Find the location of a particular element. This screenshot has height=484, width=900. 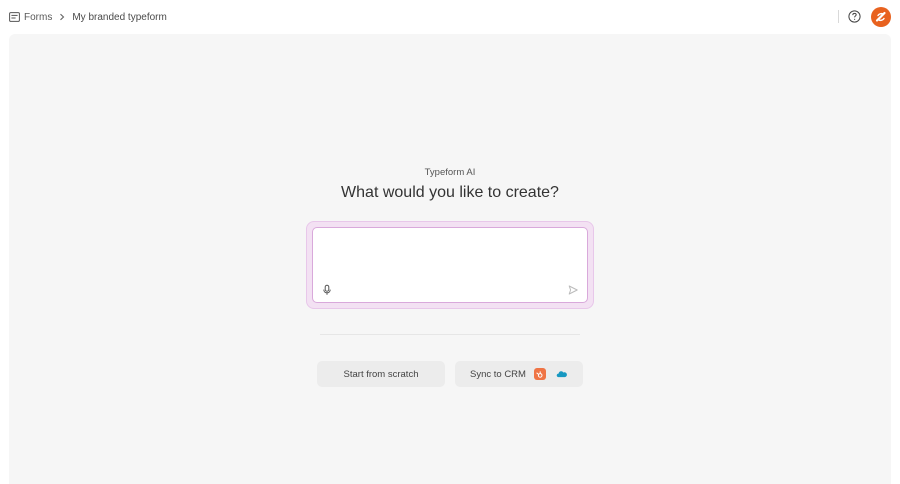

prompt-container is located at coordinates (450, 265).